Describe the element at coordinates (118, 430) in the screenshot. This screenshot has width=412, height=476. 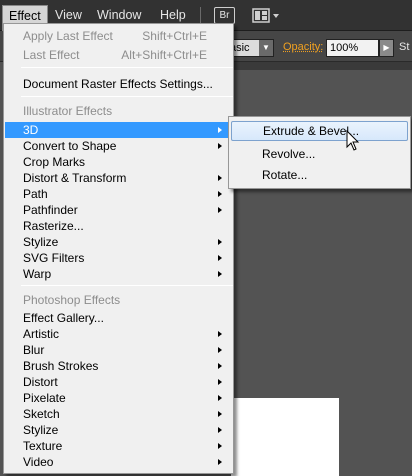
I see `menu-item-stylize-photoshop: Stylize` at that location.